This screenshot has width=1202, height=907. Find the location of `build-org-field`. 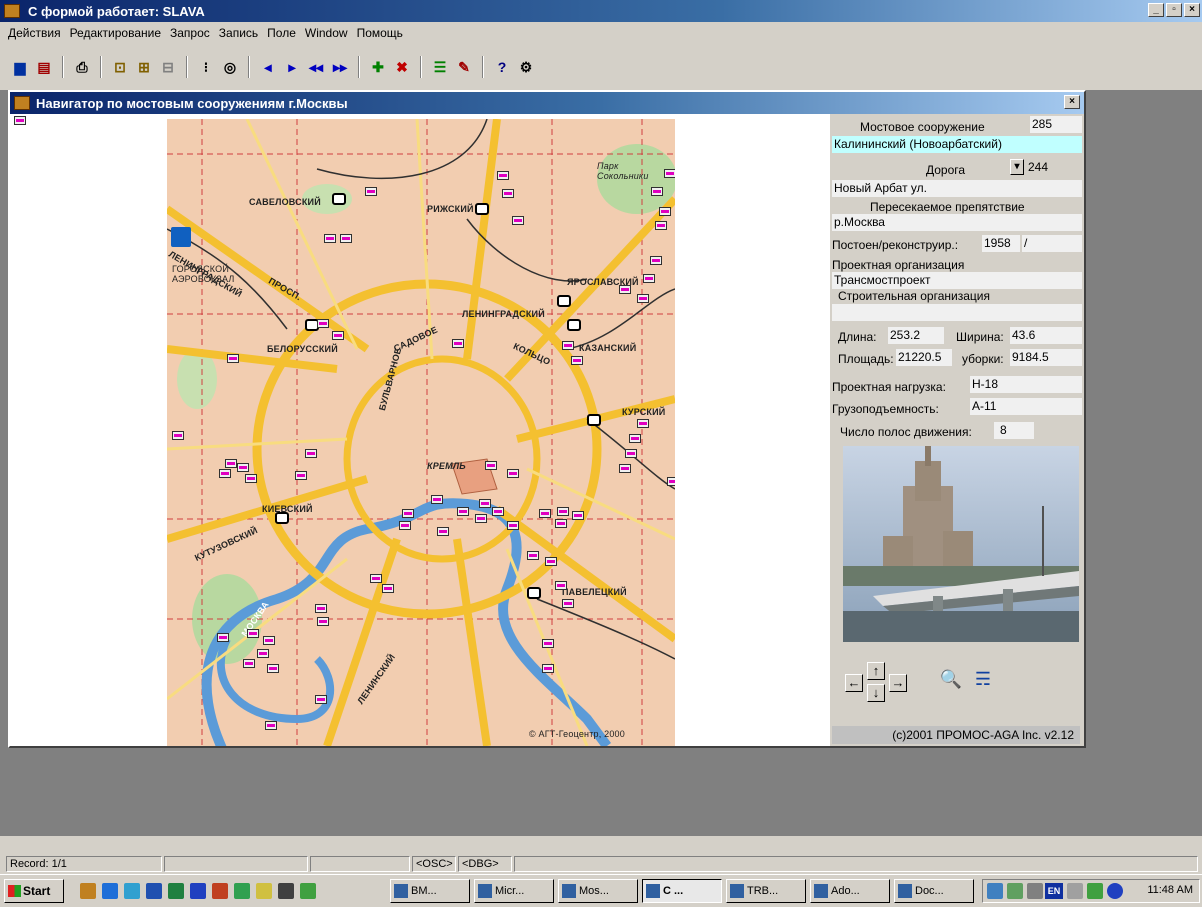

build-org-field is located at coordinates (957, 312).